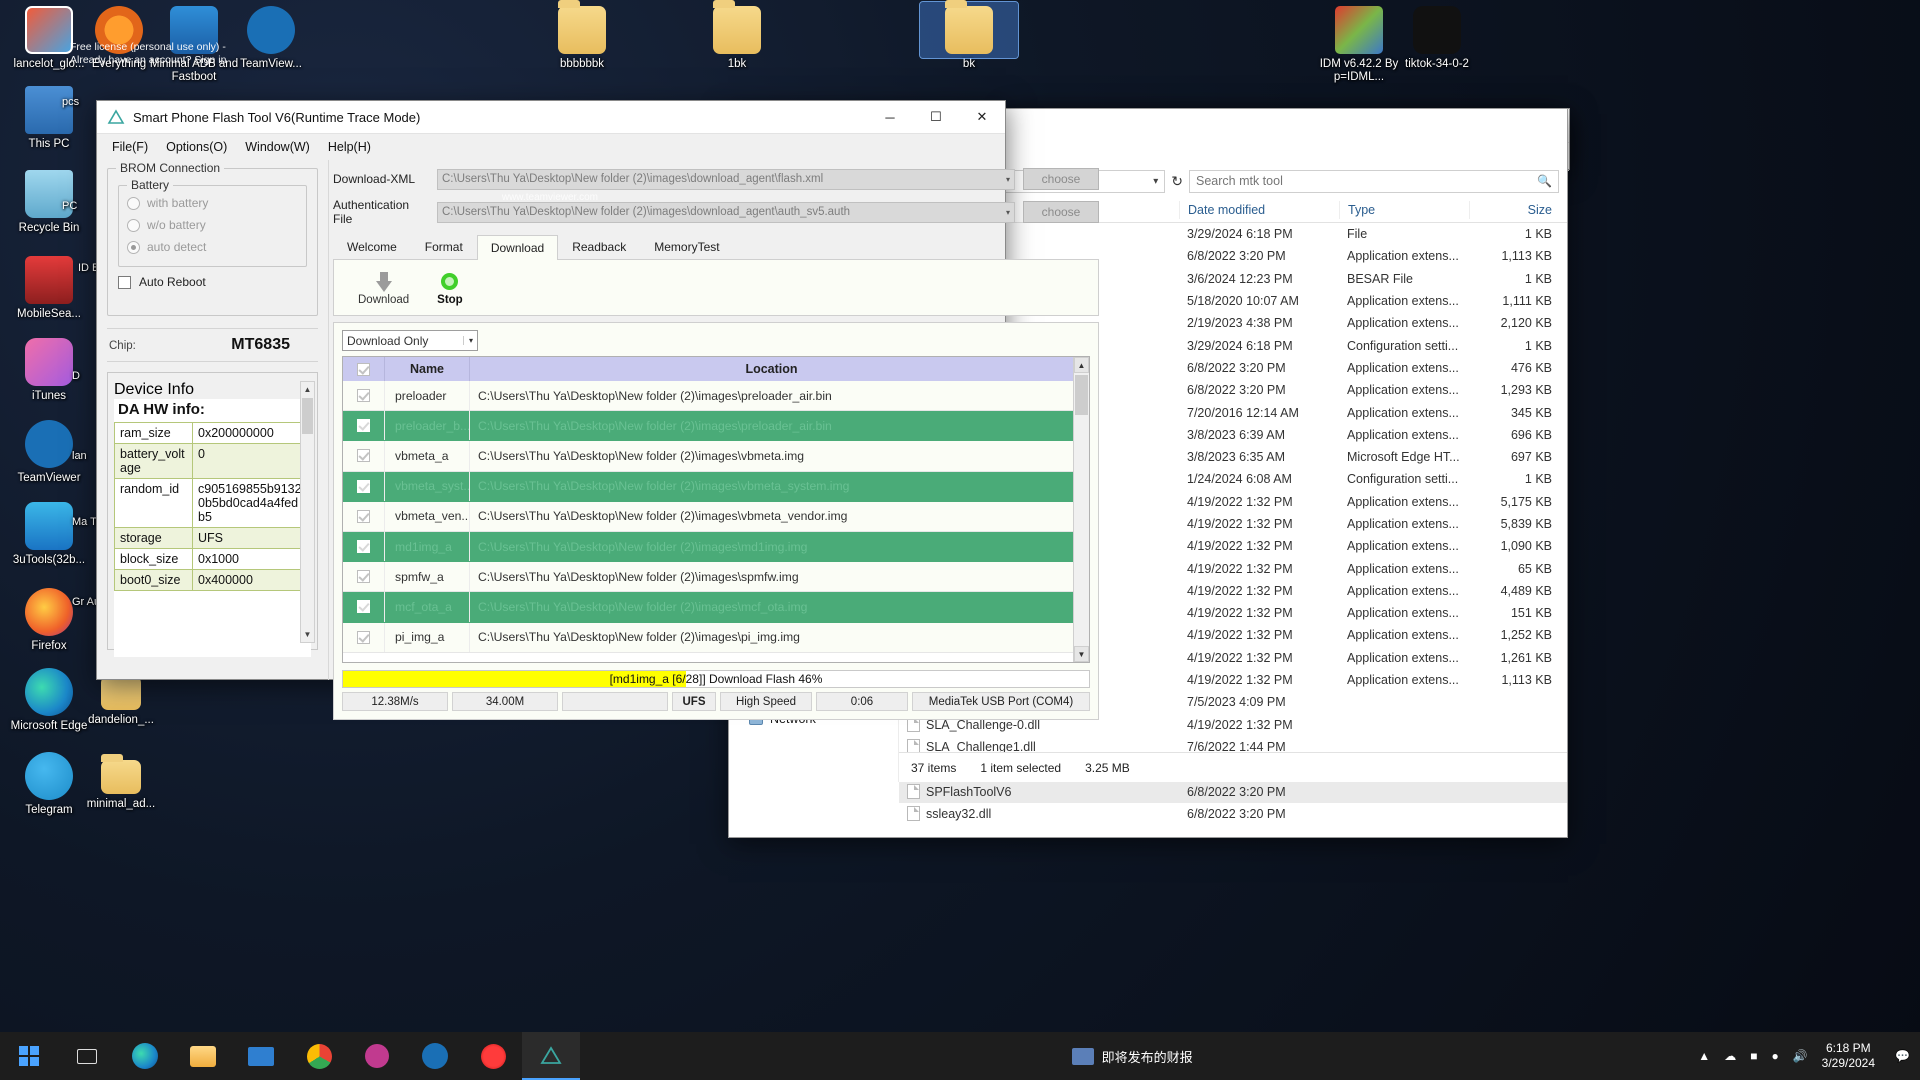 The width and height of the screenshot is (1920, 1080). What do you see at coordinates (1851, 1056) in the screenshot?
I see `taskbar-clock: 6:18 PM 3/29/2024` at bounding box center [1851, 1056].